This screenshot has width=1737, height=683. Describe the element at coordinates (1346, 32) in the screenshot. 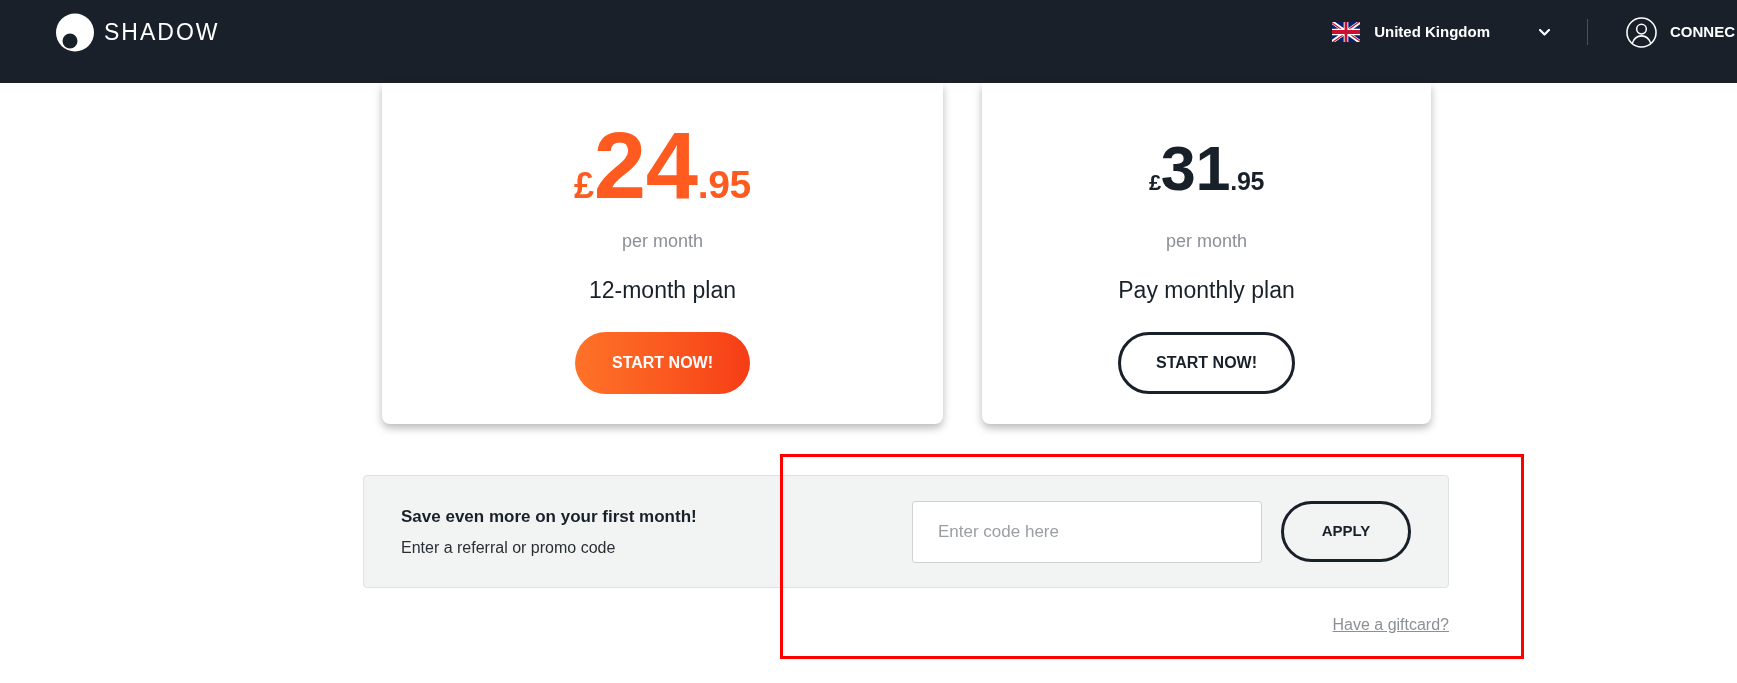

I see `uk-flag-icon` at that location.